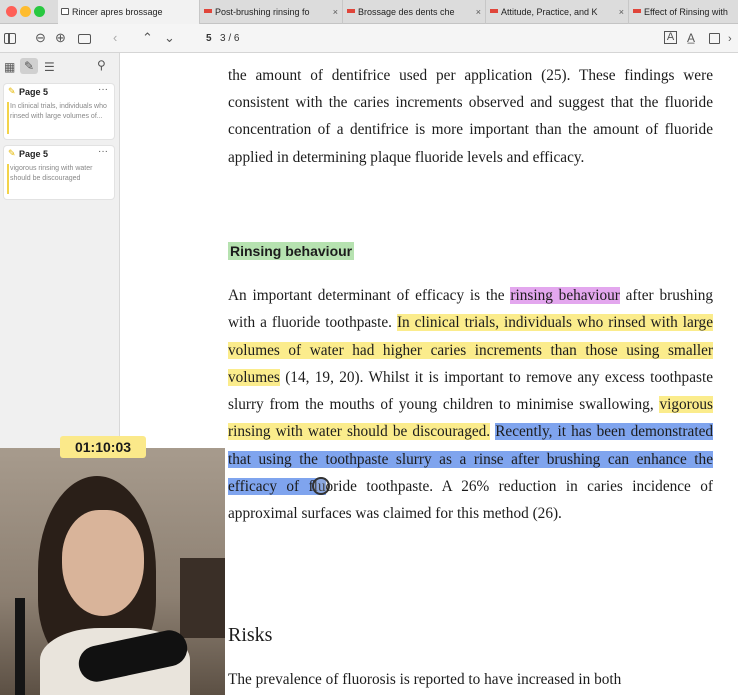  Describe the element at coordinates (714, 38) in the screenshot. I see `note-icon` at that location.